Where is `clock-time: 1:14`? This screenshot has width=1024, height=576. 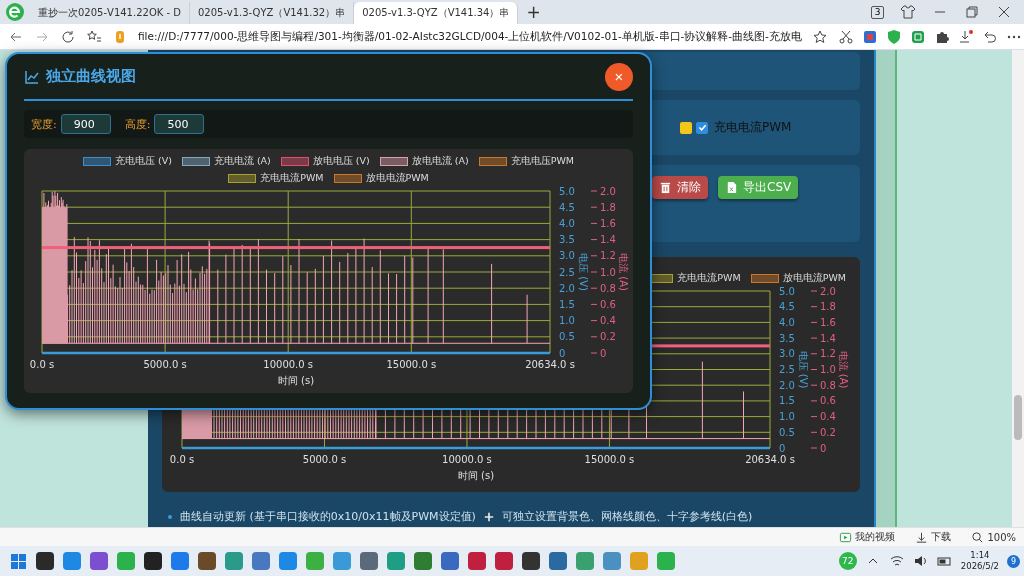
clock-time: 1:14 is located at coordinates (980, 555).